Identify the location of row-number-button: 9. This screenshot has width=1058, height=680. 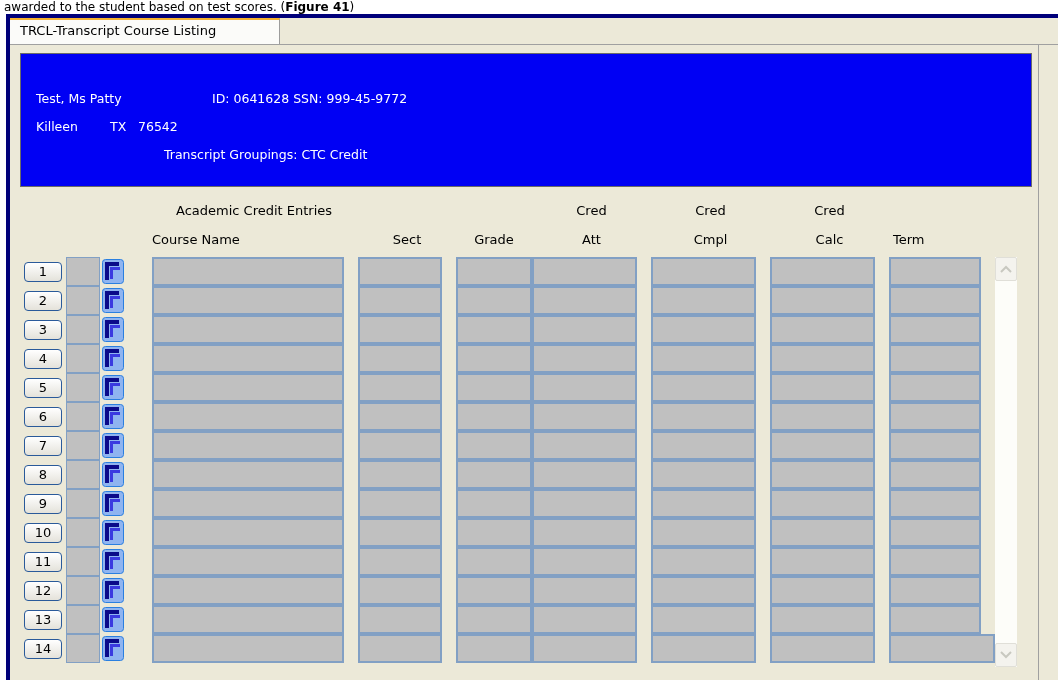
(43, 503).